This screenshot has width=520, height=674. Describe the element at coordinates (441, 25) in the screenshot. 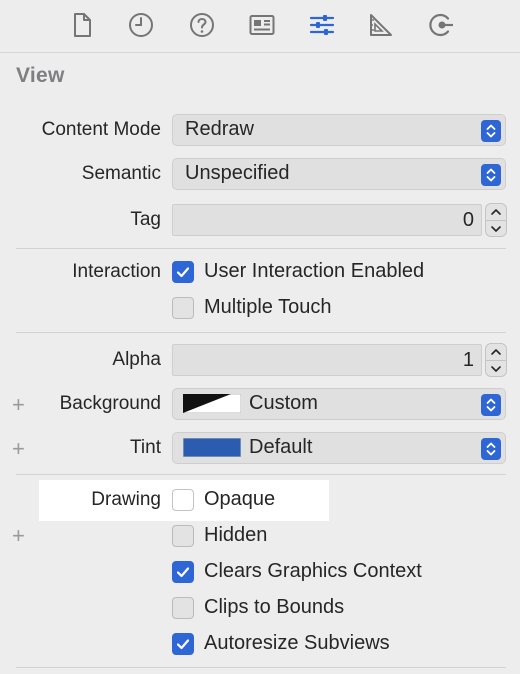

I see `connections-arrow-icon` at that location.